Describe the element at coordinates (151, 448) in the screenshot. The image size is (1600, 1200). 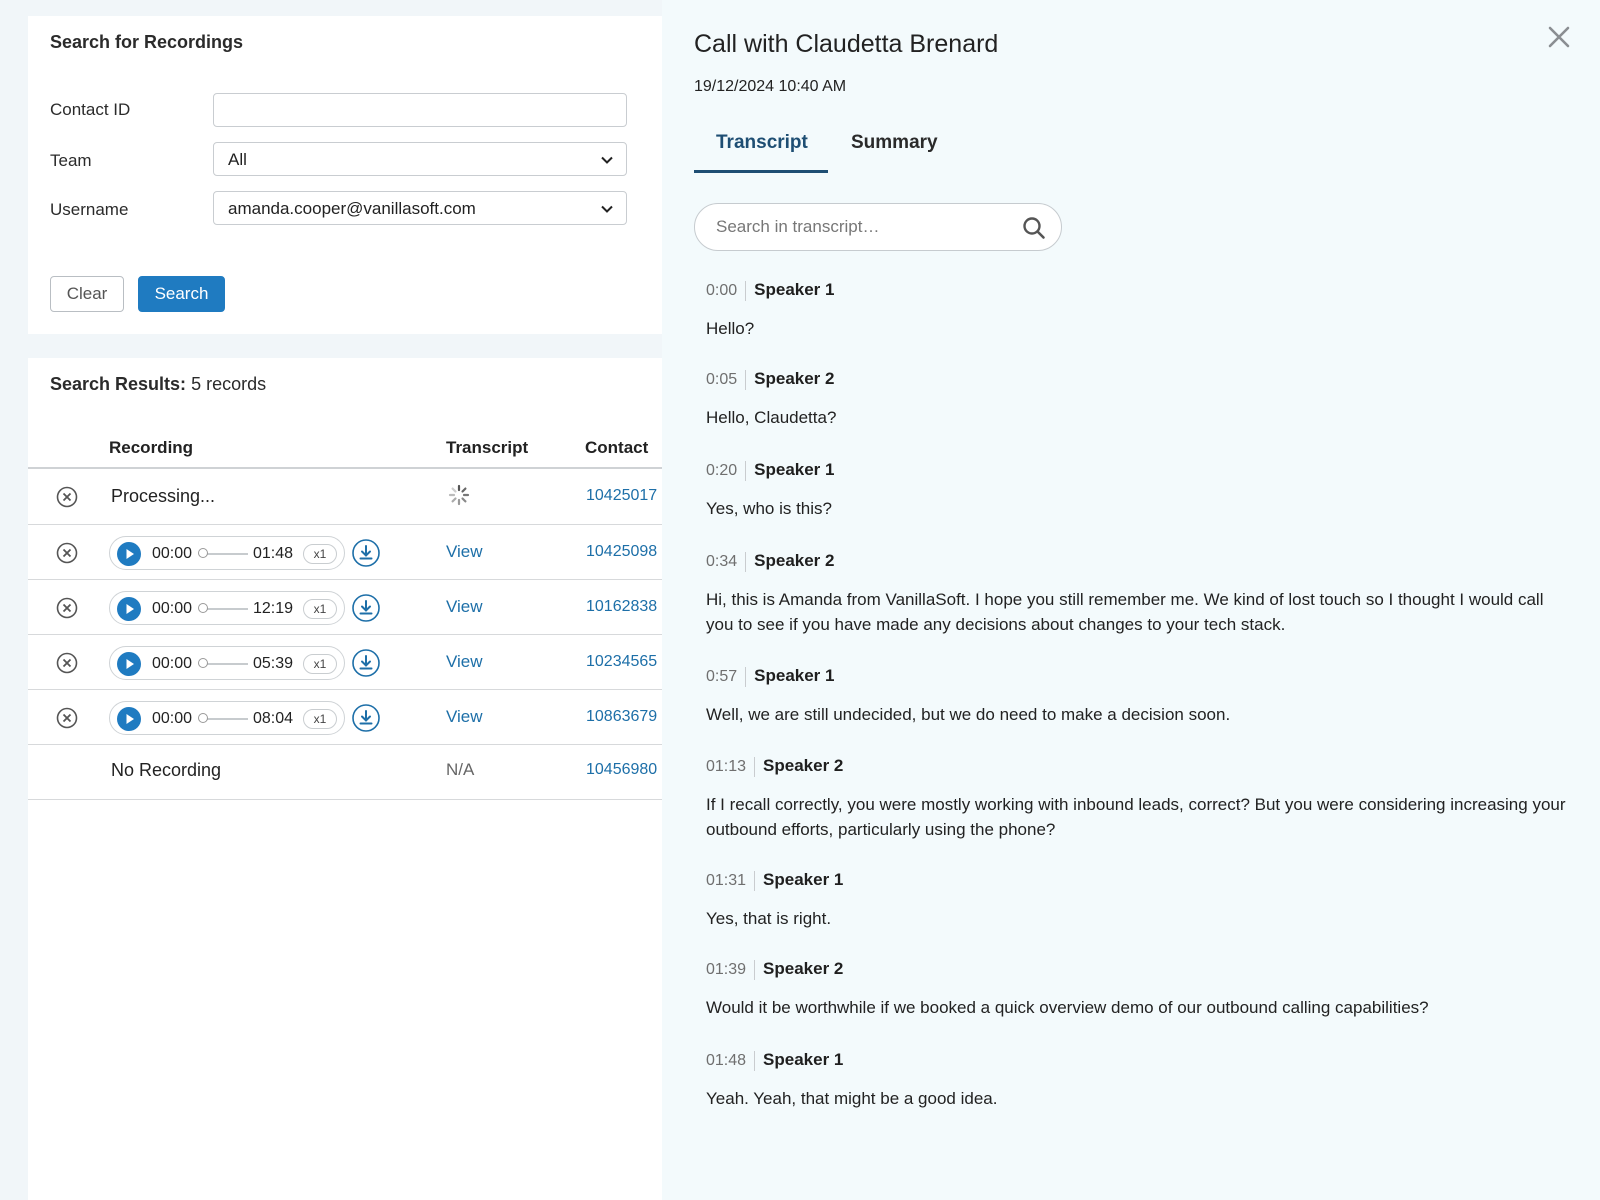
I see `column-header-recording: Recording` at that location.